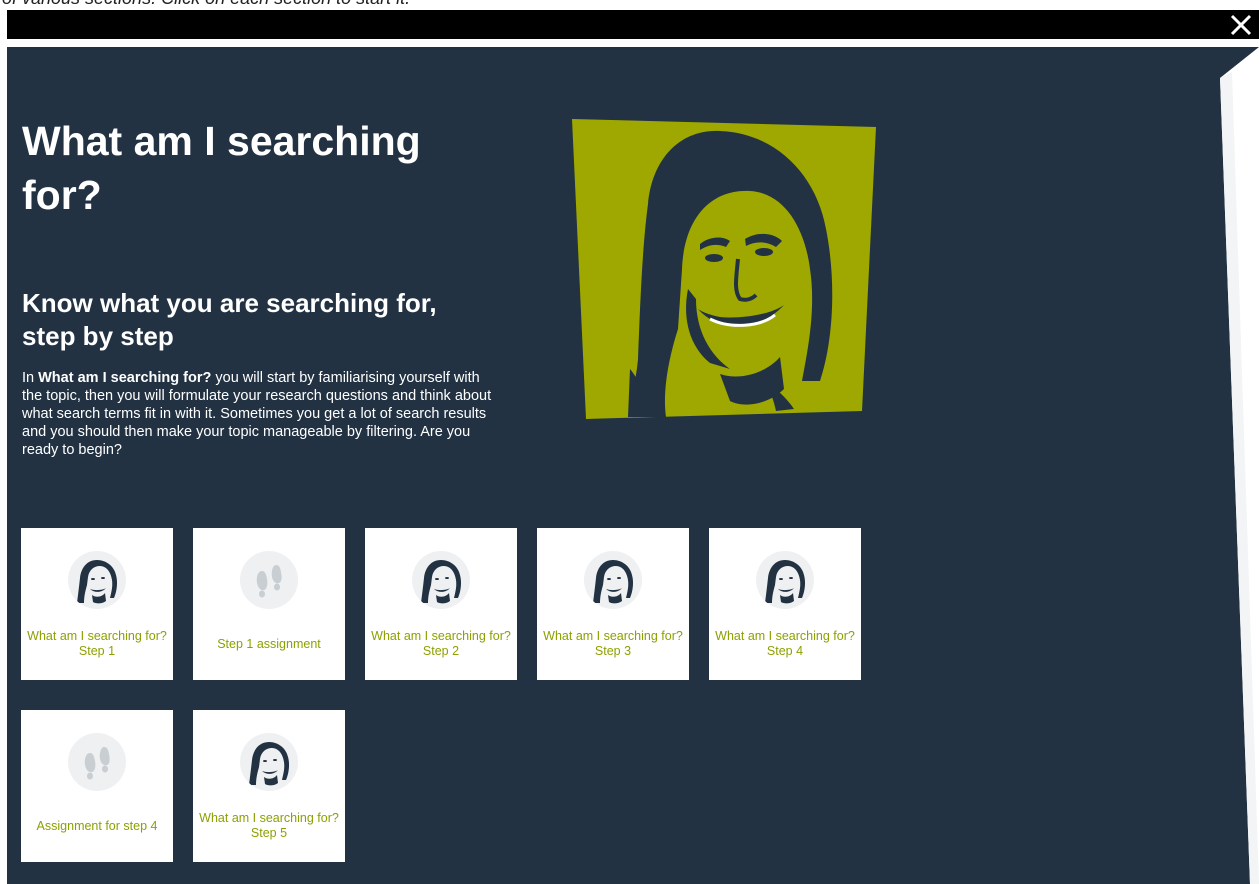 This screenshot has height=884, width=1259. What do you see at coordinates (441, 643) in the screenshot?
I see `section-card-label: What am I searching for? Step 2` at bounding box center [441, 643].